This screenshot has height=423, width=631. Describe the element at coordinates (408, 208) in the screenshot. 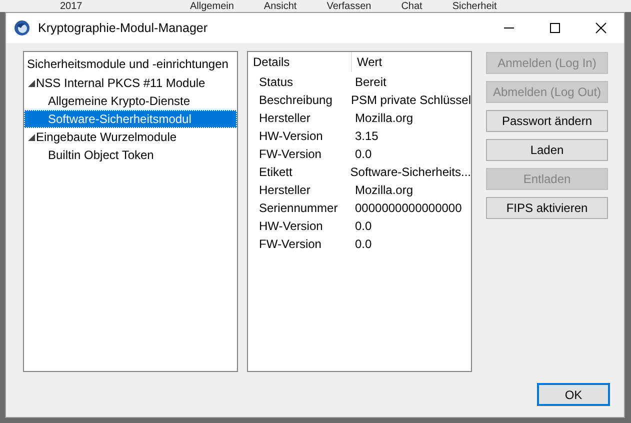

I see `table-cell-text: 0000000000000000` at that location.